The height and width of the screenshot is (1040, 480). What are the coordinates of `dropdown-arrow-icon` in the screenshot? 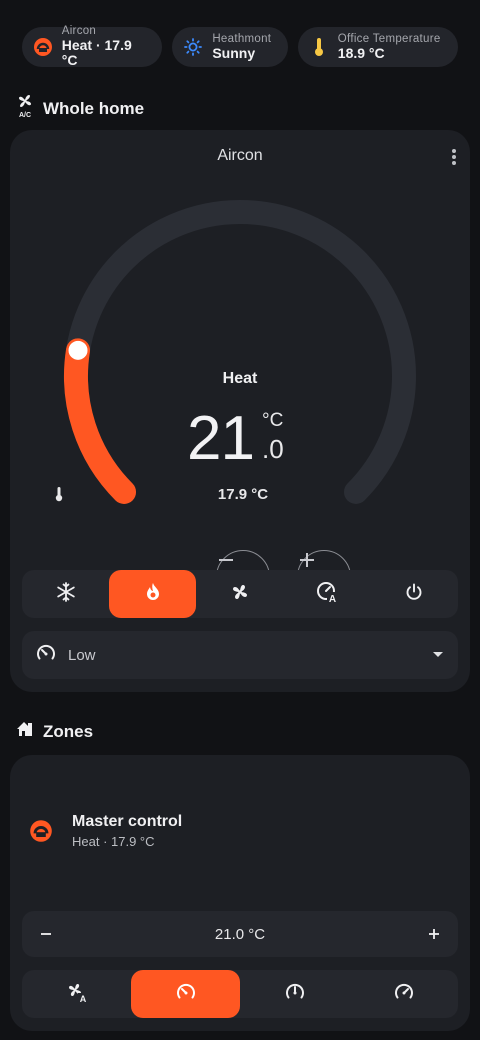 It's located at (438, 655).